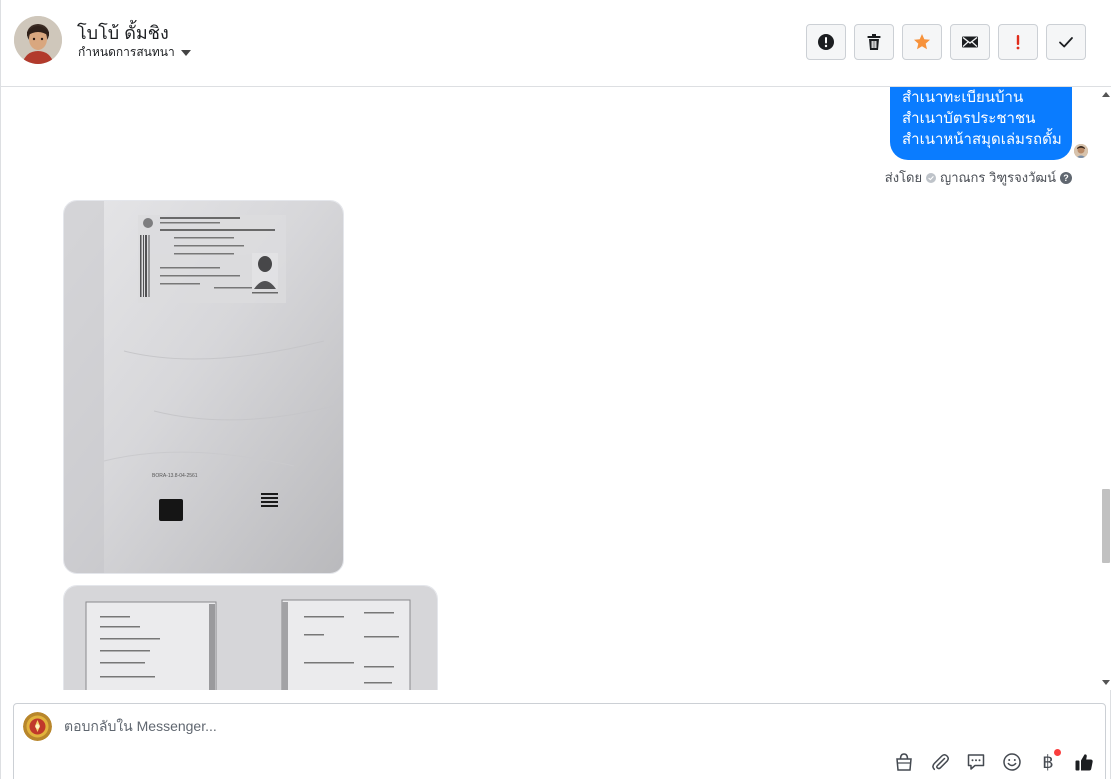 The image size is (1111, 779). Describe the element at coordinates (1106, 526) in the screenshot. I see `scroll-thumb` at that location.